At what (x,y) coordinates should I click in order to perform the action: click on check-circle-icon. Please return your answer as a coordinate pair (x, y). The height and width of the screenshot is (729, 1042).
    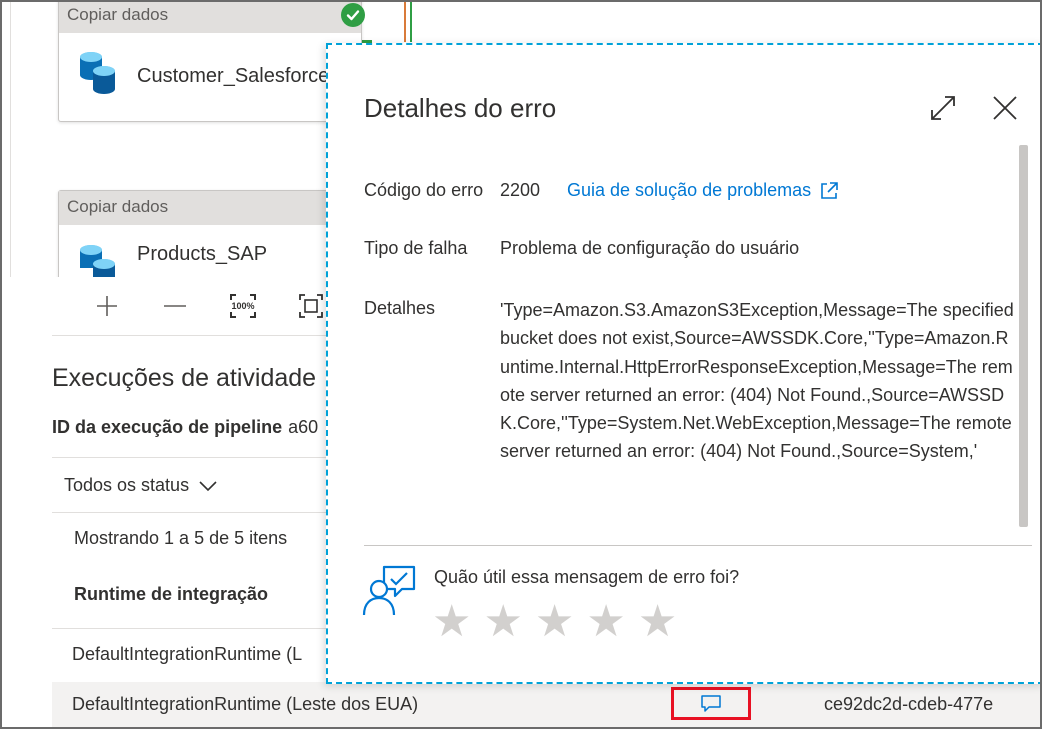
    Looking at the image, I should click on (353, 15).